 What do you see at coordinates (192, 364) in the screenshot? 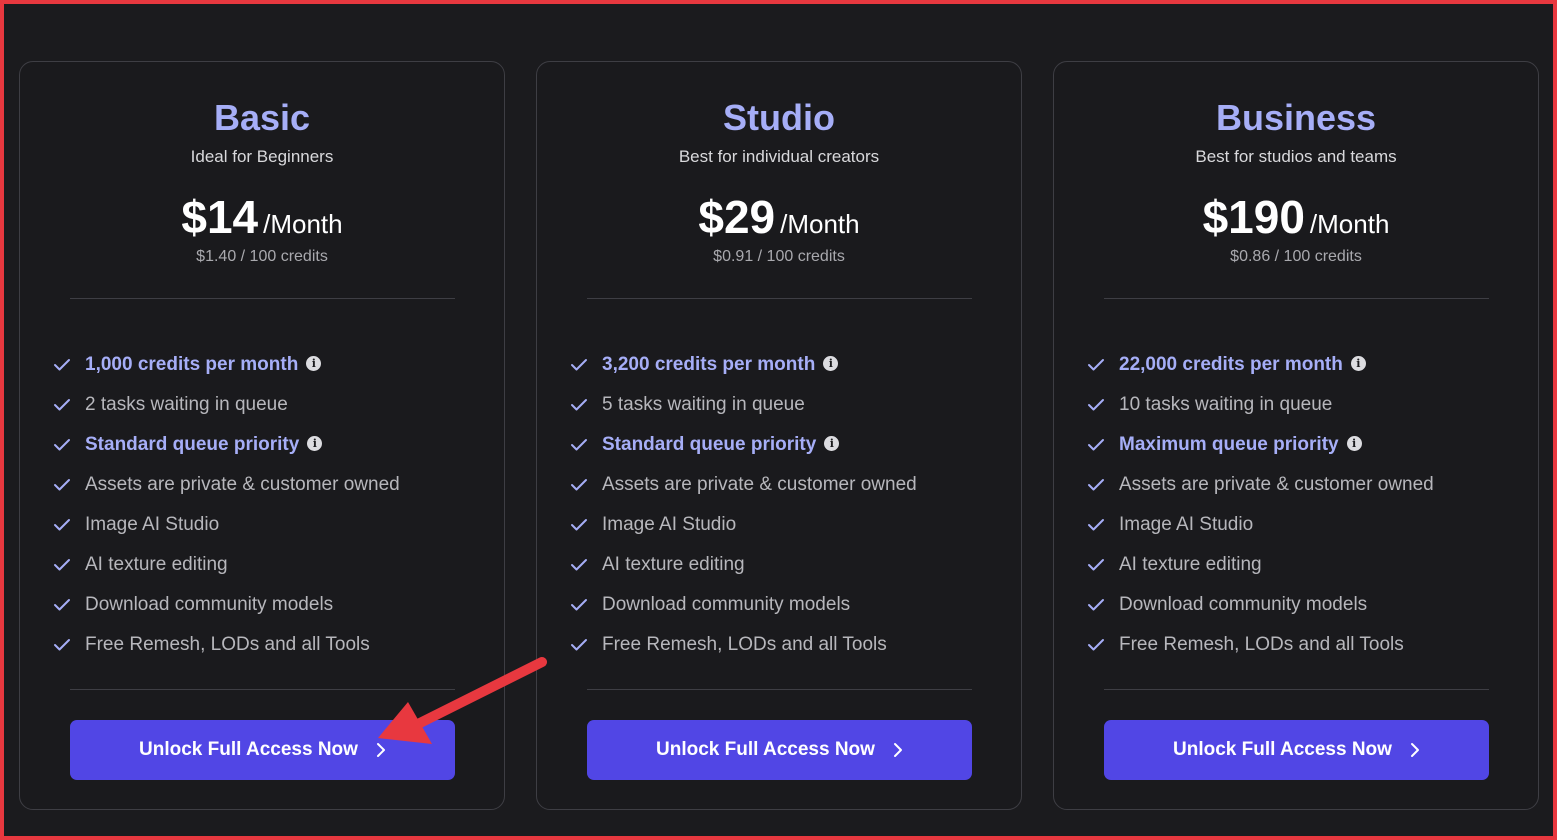
I see `feature-text: 1,000 credits per month` at bounding box center [192, 364].